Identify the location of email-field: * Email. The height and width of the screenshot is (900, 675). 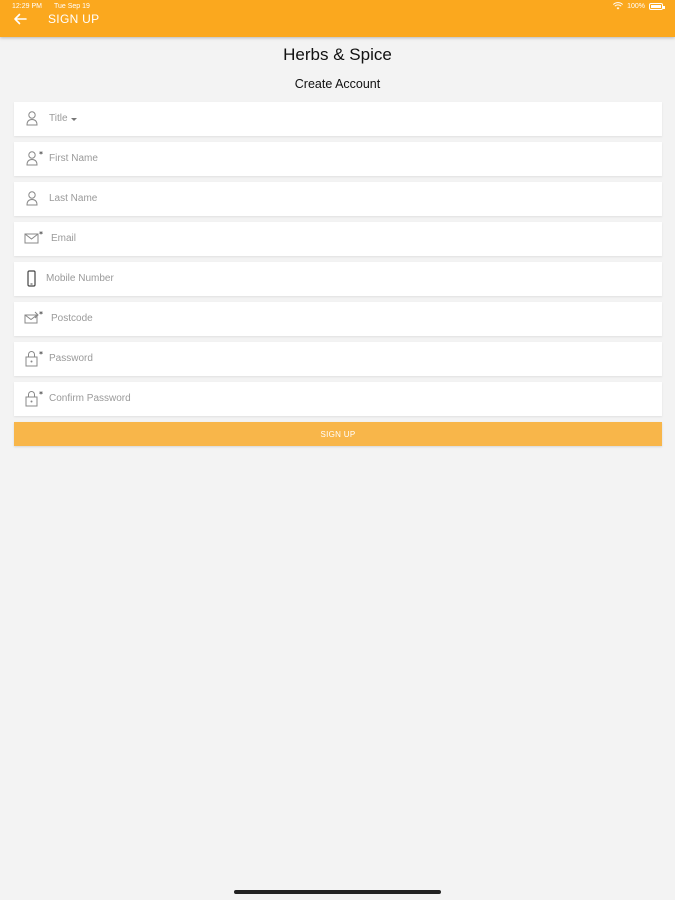
(338, 239).